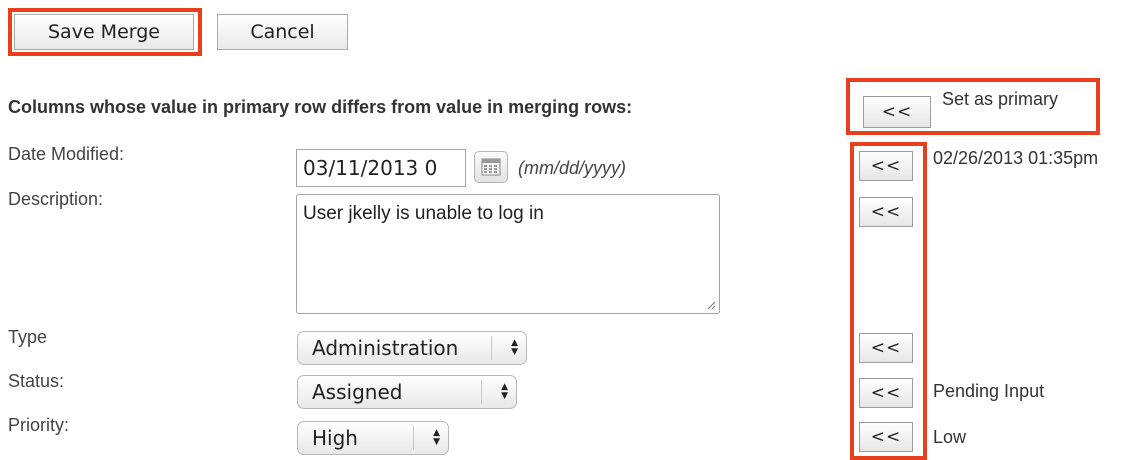  I want to click on set-as-primary-label: Set as primary, so click(1000, 99).